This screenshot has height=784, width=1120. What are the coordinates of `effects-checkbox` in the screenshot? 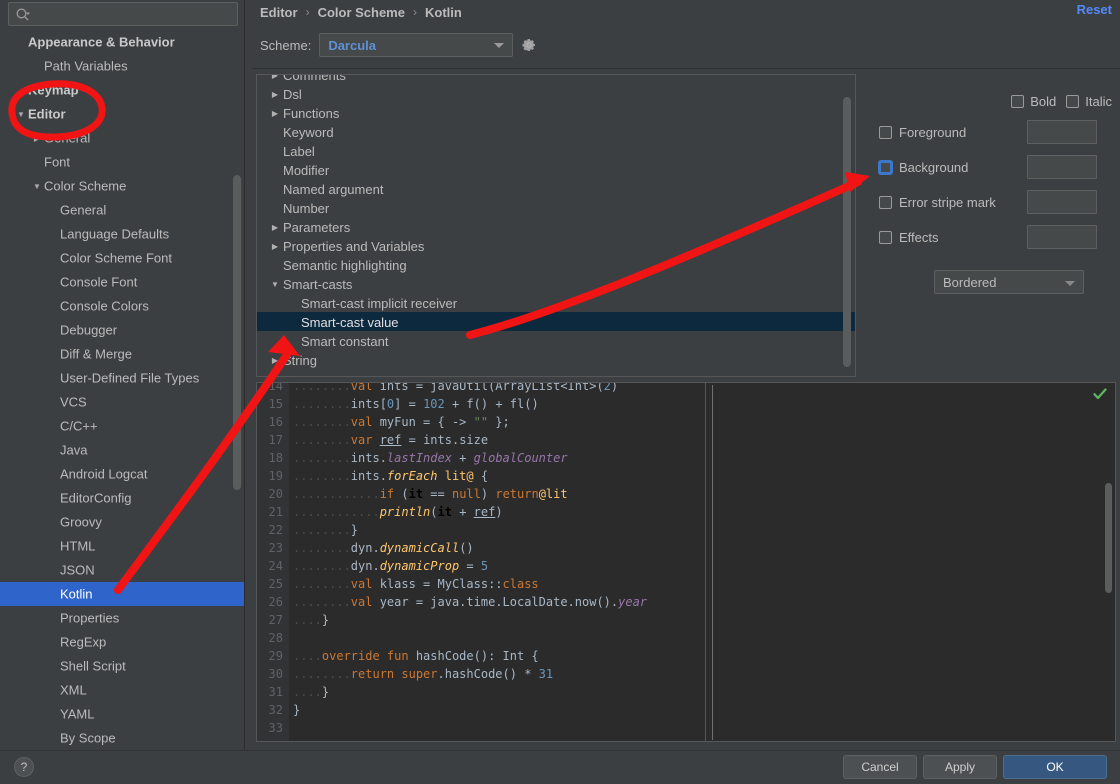 It's located at (885, 237).